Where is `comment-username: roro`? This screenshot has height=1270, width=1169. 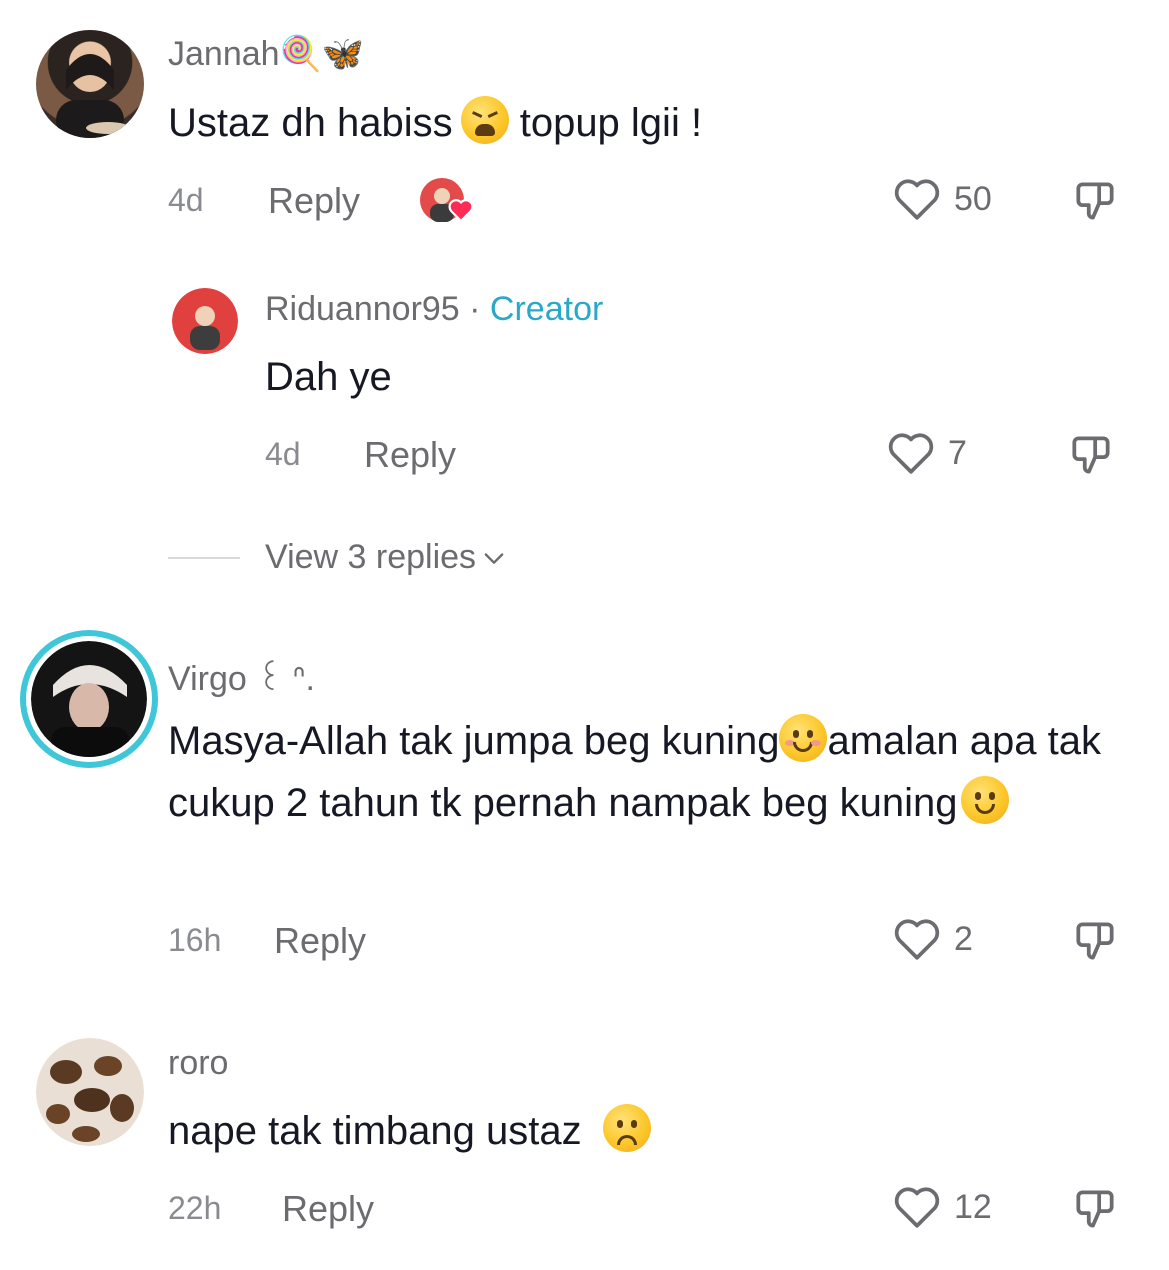
comment-username: roro is located at coordinates (198, 1063).